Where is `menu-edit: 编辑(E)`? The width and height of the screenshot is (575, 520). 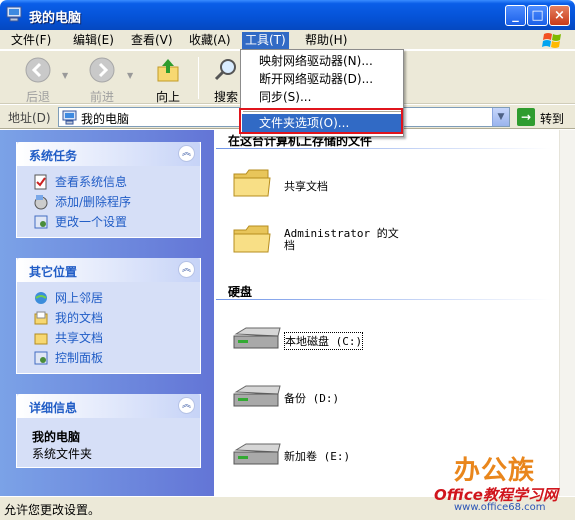 menu-edit: 编辑(E) is located at coordinates (93, 40).